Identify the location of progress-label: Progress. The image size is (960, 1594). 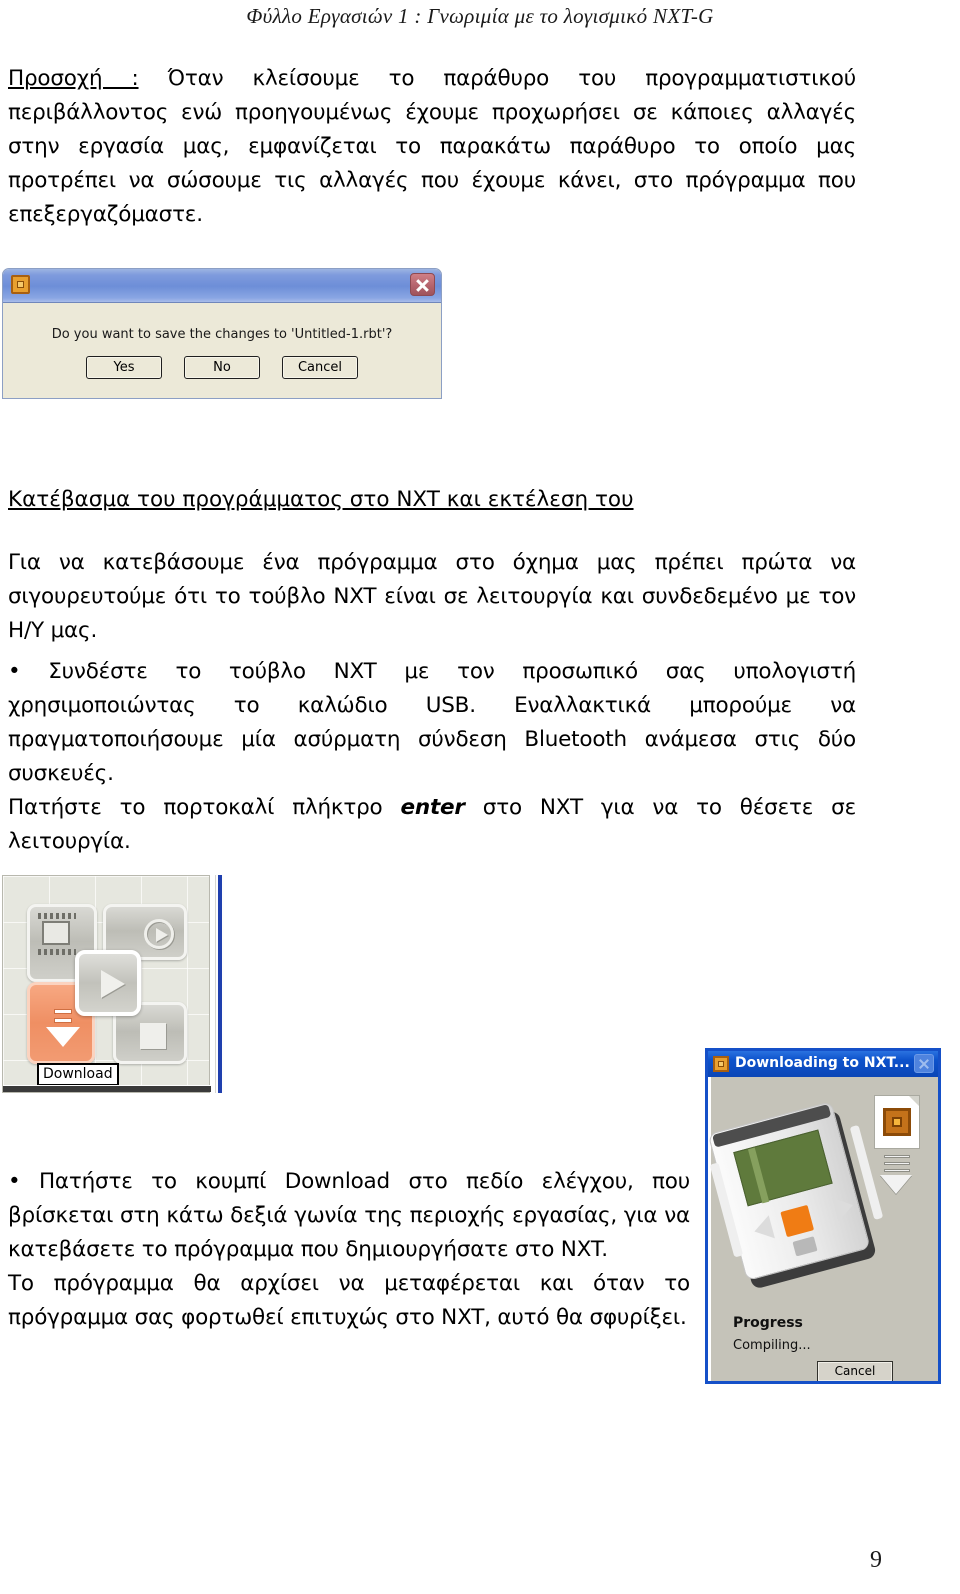
(768, 1323).